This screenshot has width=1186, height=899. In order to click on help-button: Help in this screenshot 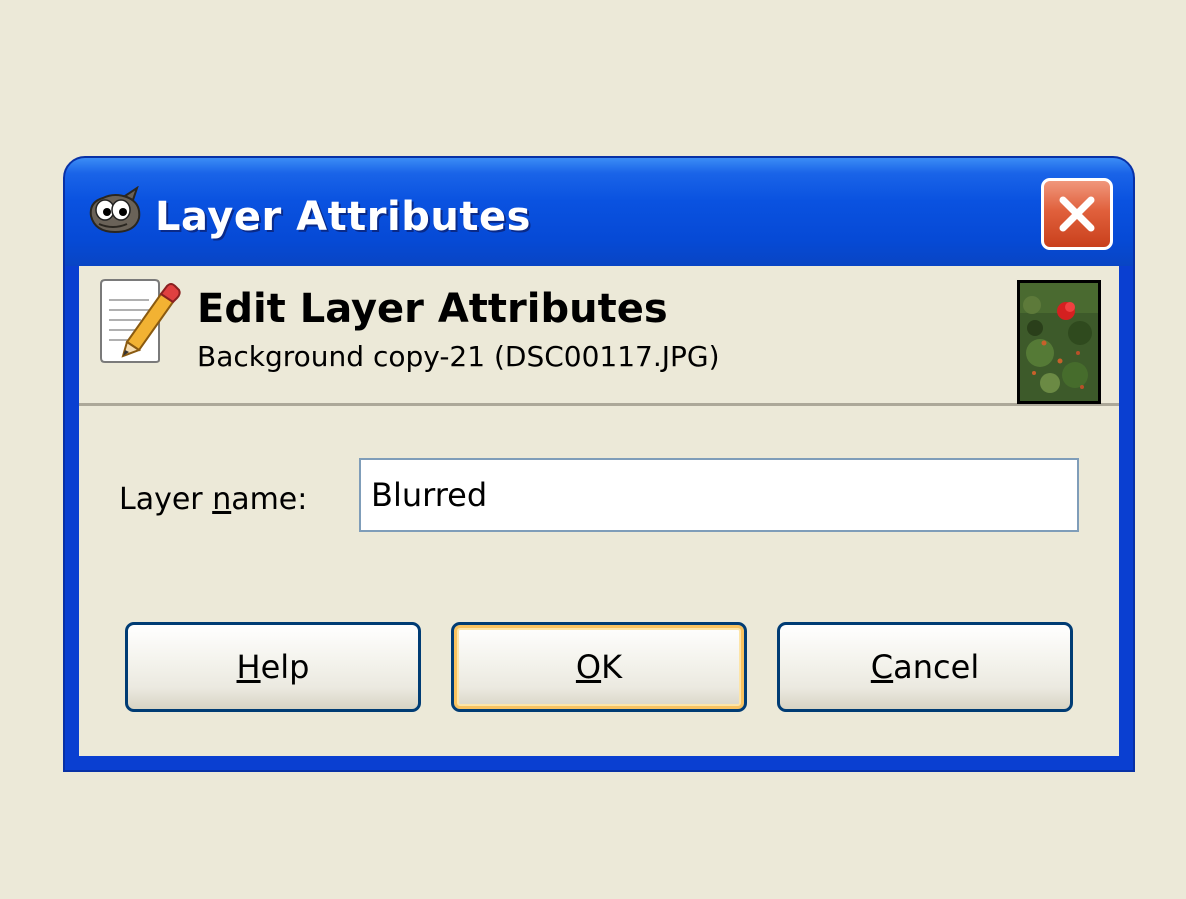, I will do `click(273, 667)`.